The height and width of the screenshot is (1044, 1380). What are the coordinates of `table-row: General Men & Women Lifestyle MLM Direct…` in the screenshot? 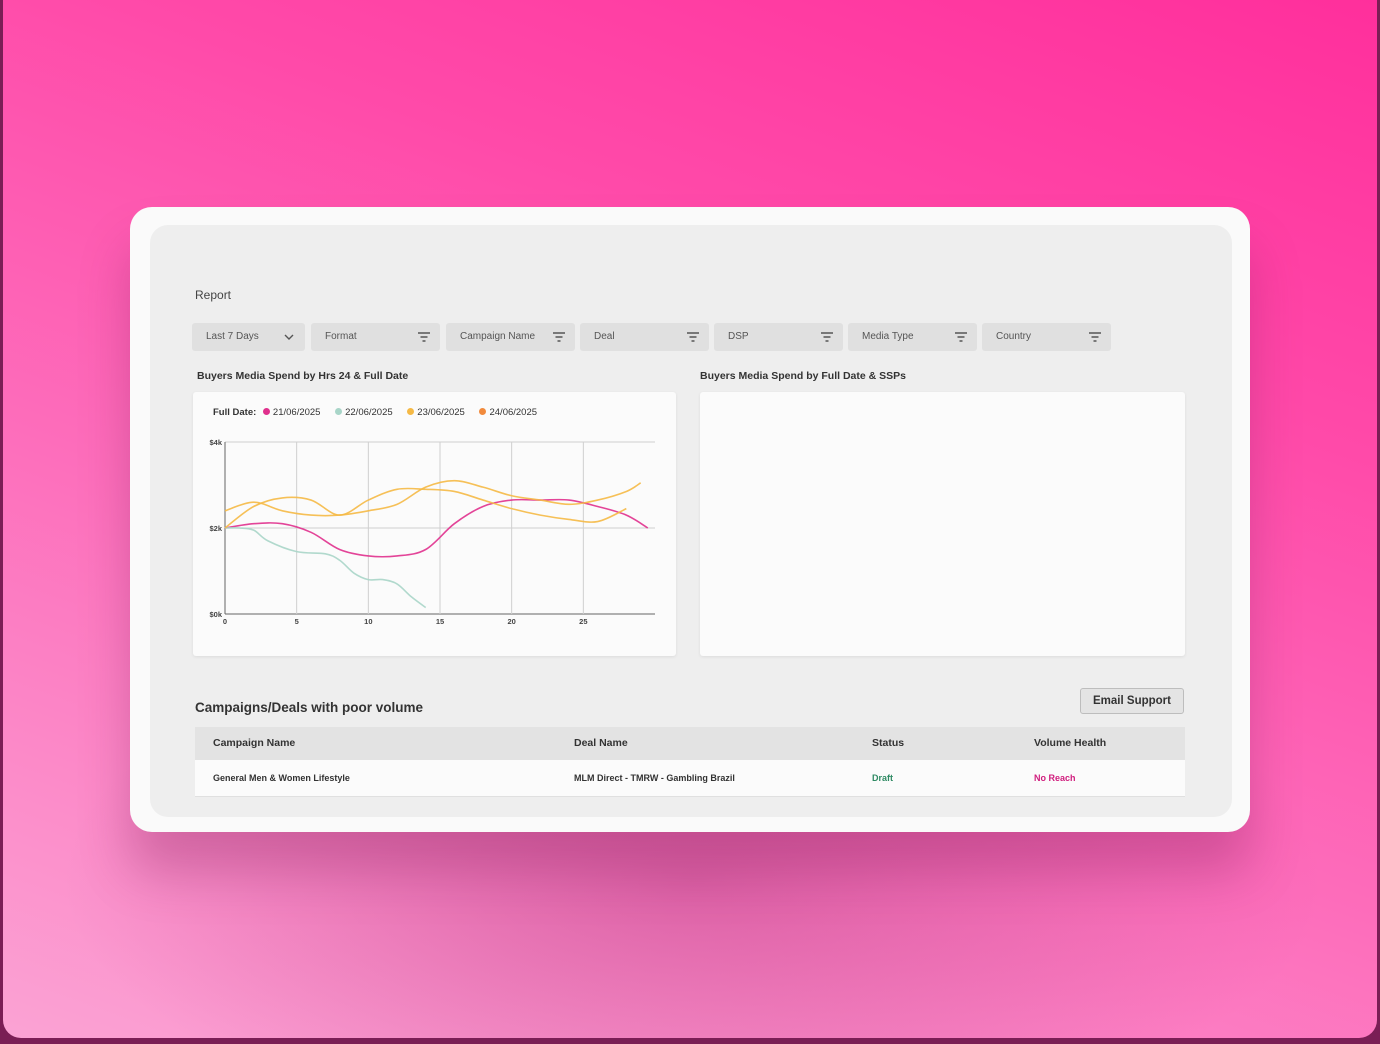 It's located at (690, 778).